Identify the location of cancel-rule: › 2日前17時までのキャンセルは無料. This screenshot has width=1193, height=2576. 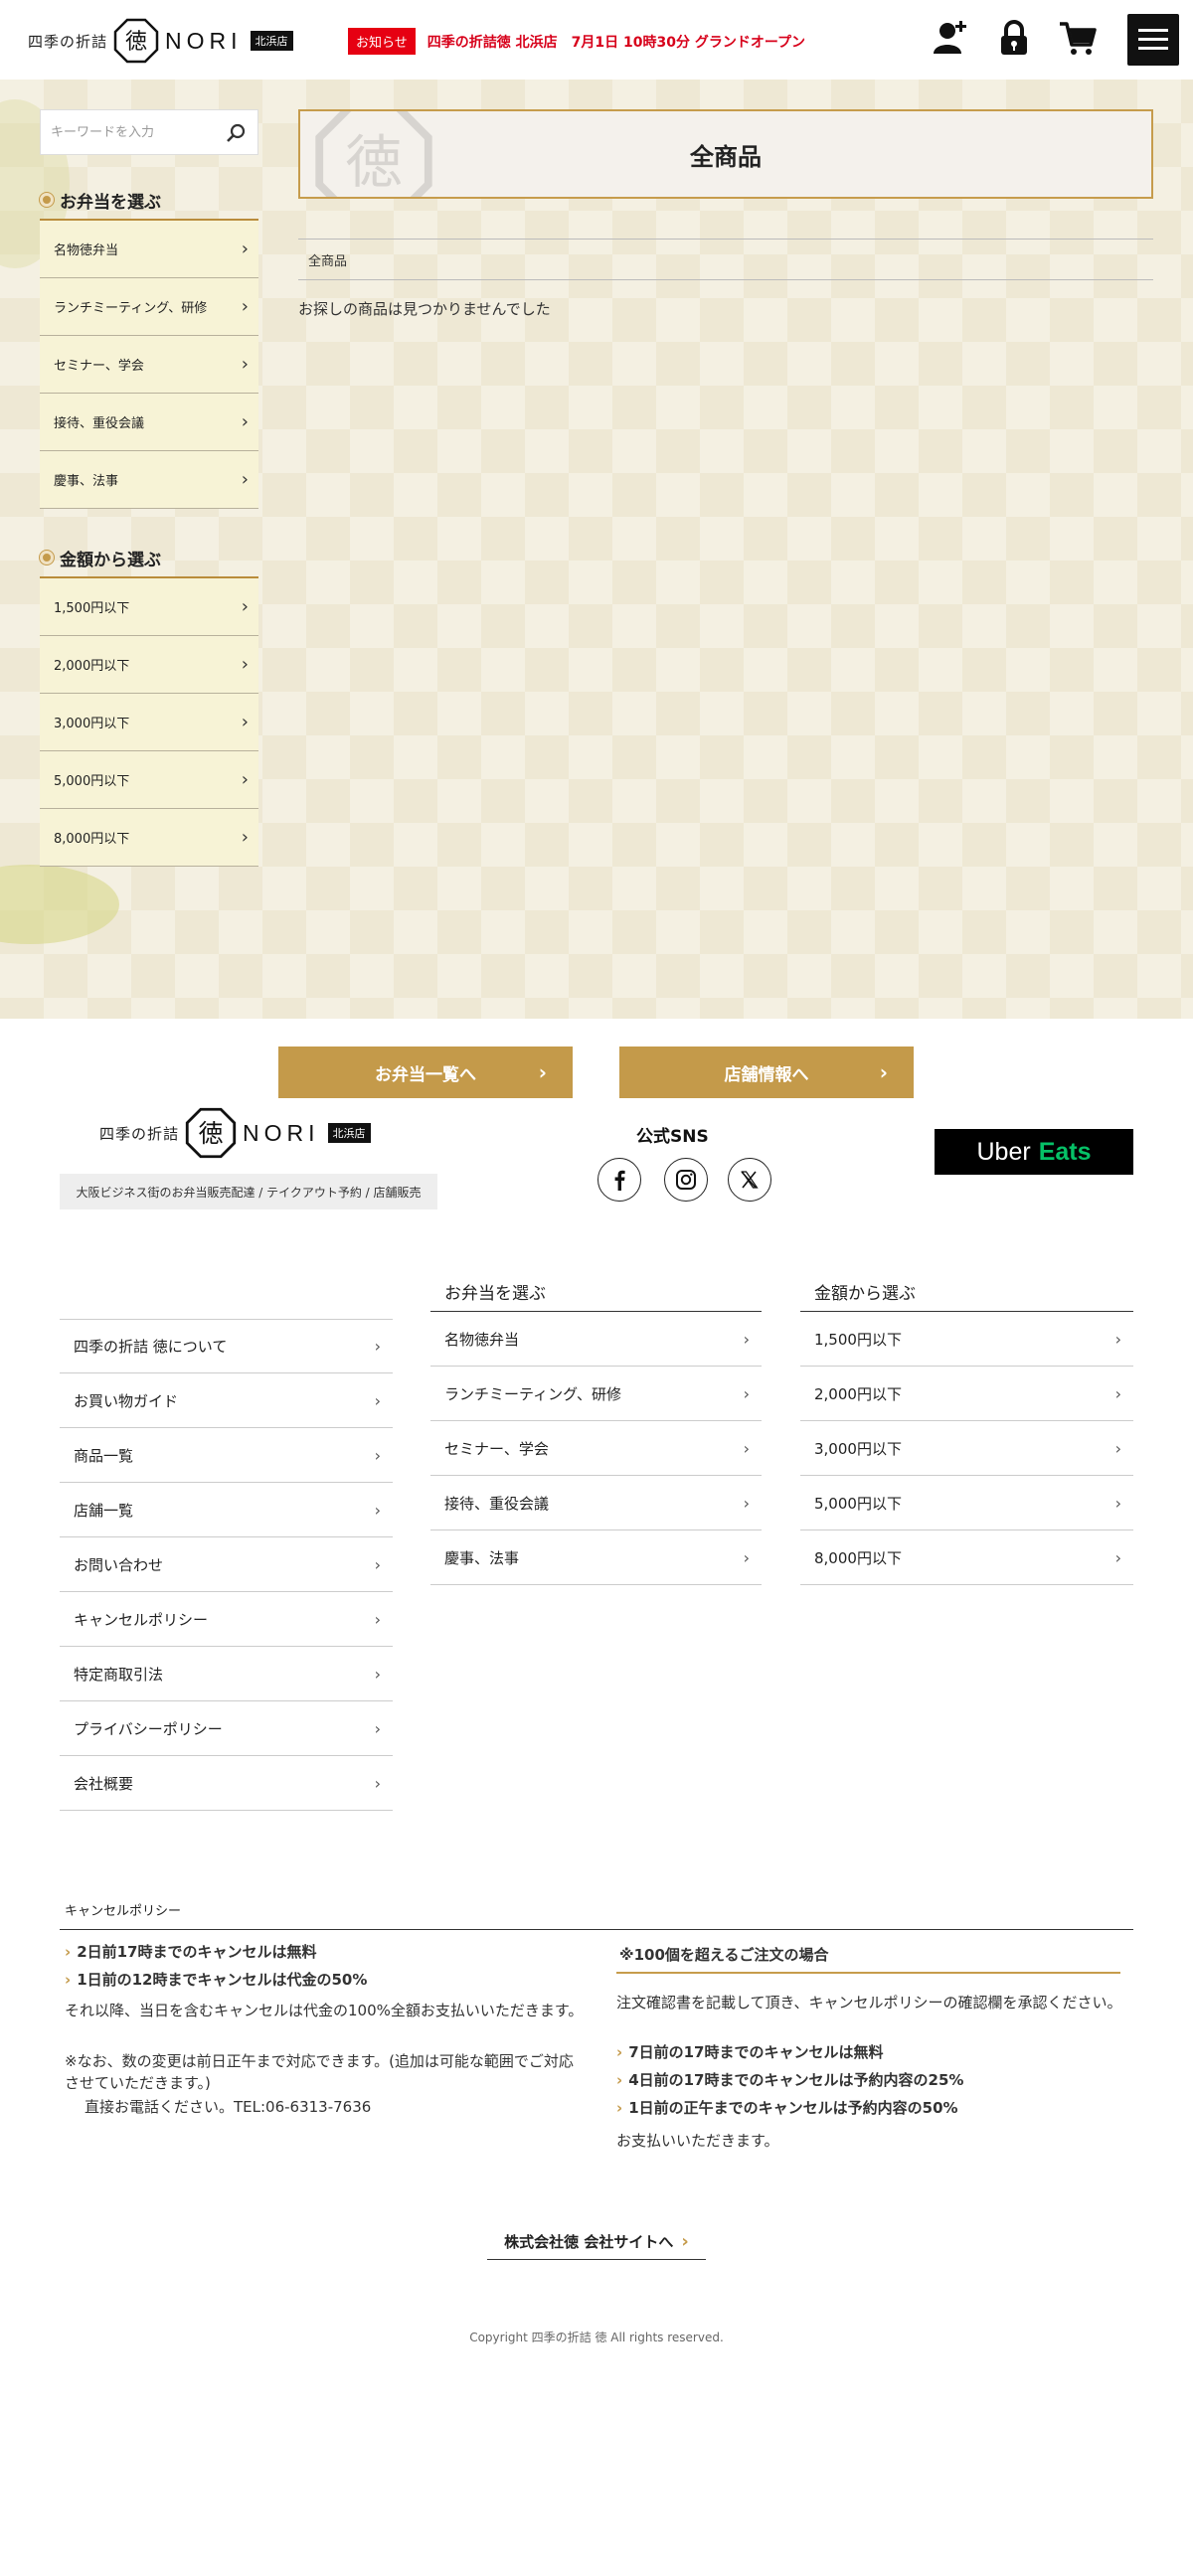
(191, 1952).